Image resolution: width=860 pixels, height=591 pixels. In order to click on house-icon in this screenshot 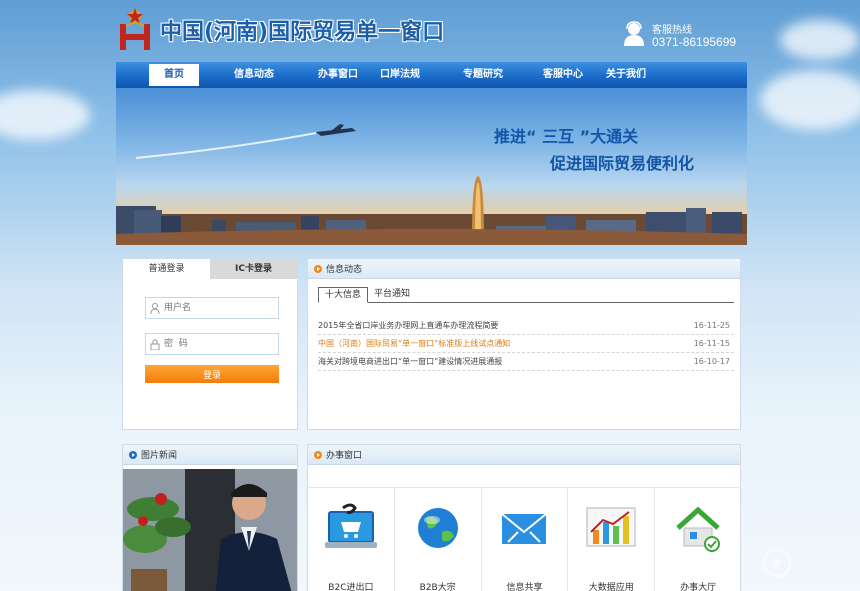, I will do `click(698, 529)`.